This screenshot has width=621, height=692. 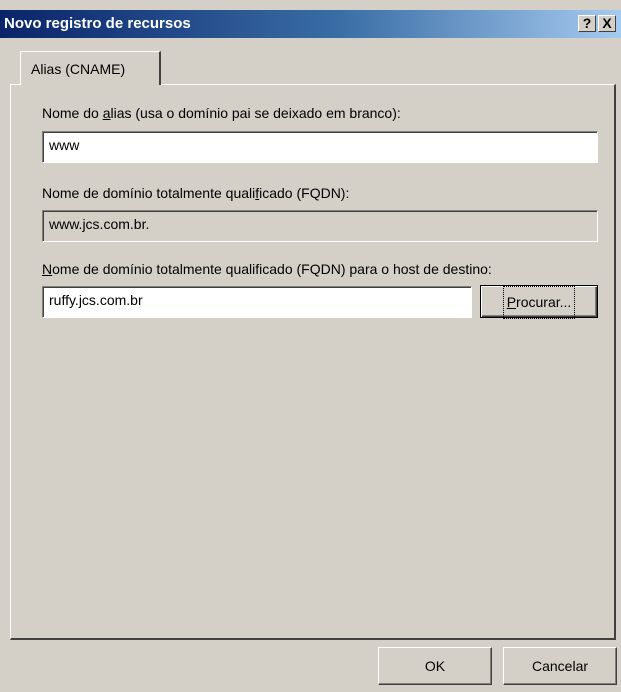 I want to click on help-button: ?, so click(x=587, y=23).